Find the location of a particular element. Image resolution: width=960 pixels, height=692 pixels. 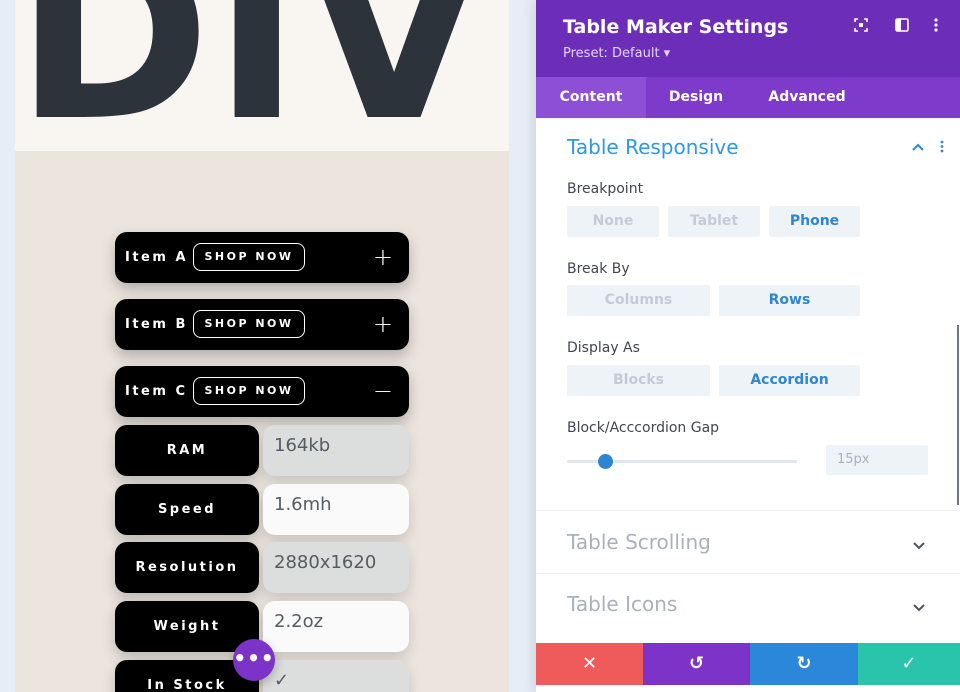

breakpoint-option-phone: Phone is located at coordinates (814, 221).